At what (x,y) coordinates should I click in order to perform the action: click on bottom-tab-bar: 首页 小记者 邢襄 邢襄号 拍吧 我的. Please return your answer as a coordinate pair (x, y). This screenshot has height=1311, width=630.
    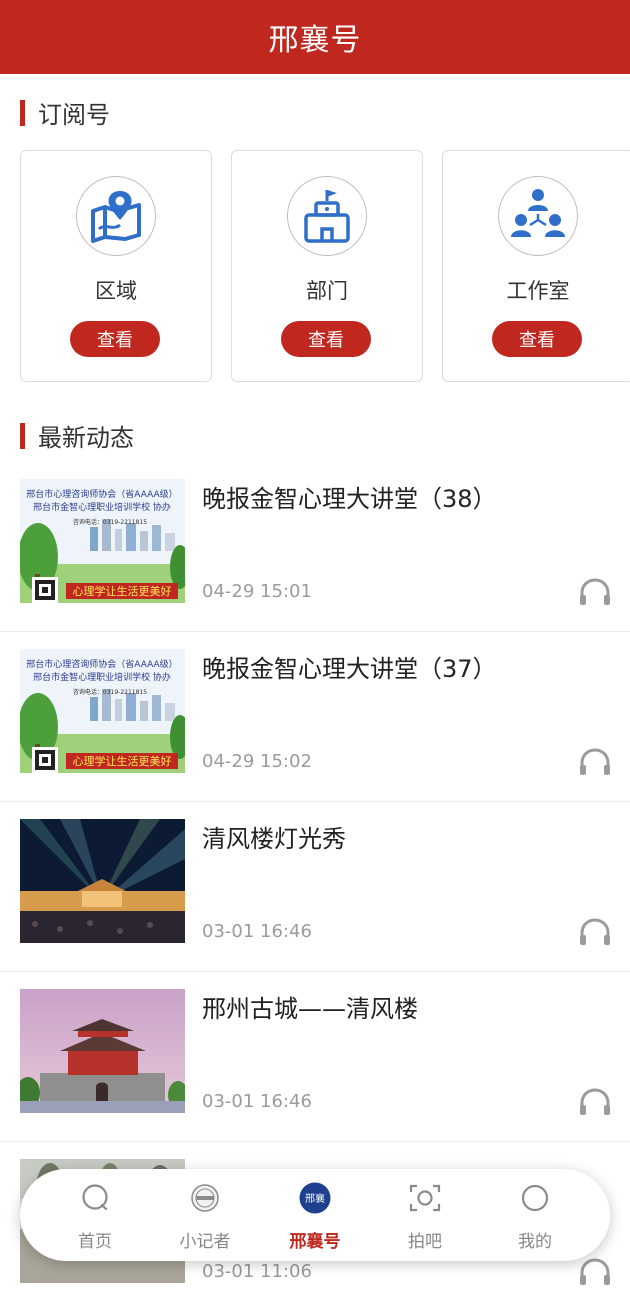
    Looking at the image, I should click on (315, 1215).